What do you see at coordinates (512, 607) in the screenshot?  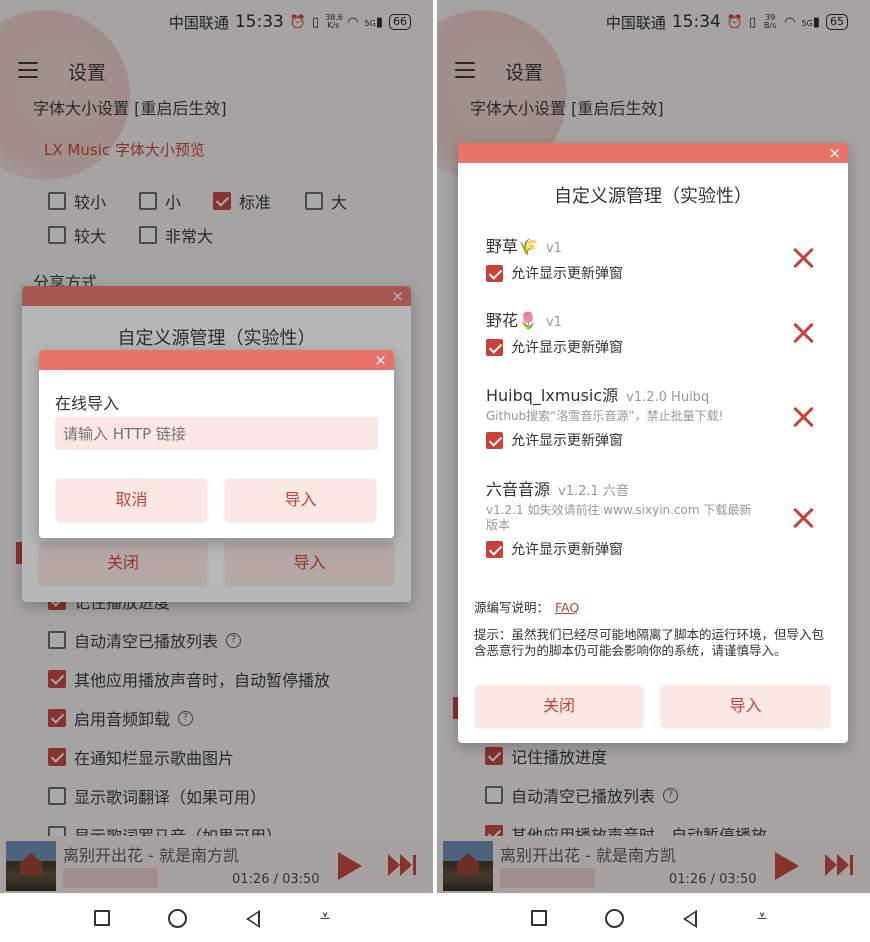 I see `guide-label: 源编写说明：` at bounding box center [512, 607].